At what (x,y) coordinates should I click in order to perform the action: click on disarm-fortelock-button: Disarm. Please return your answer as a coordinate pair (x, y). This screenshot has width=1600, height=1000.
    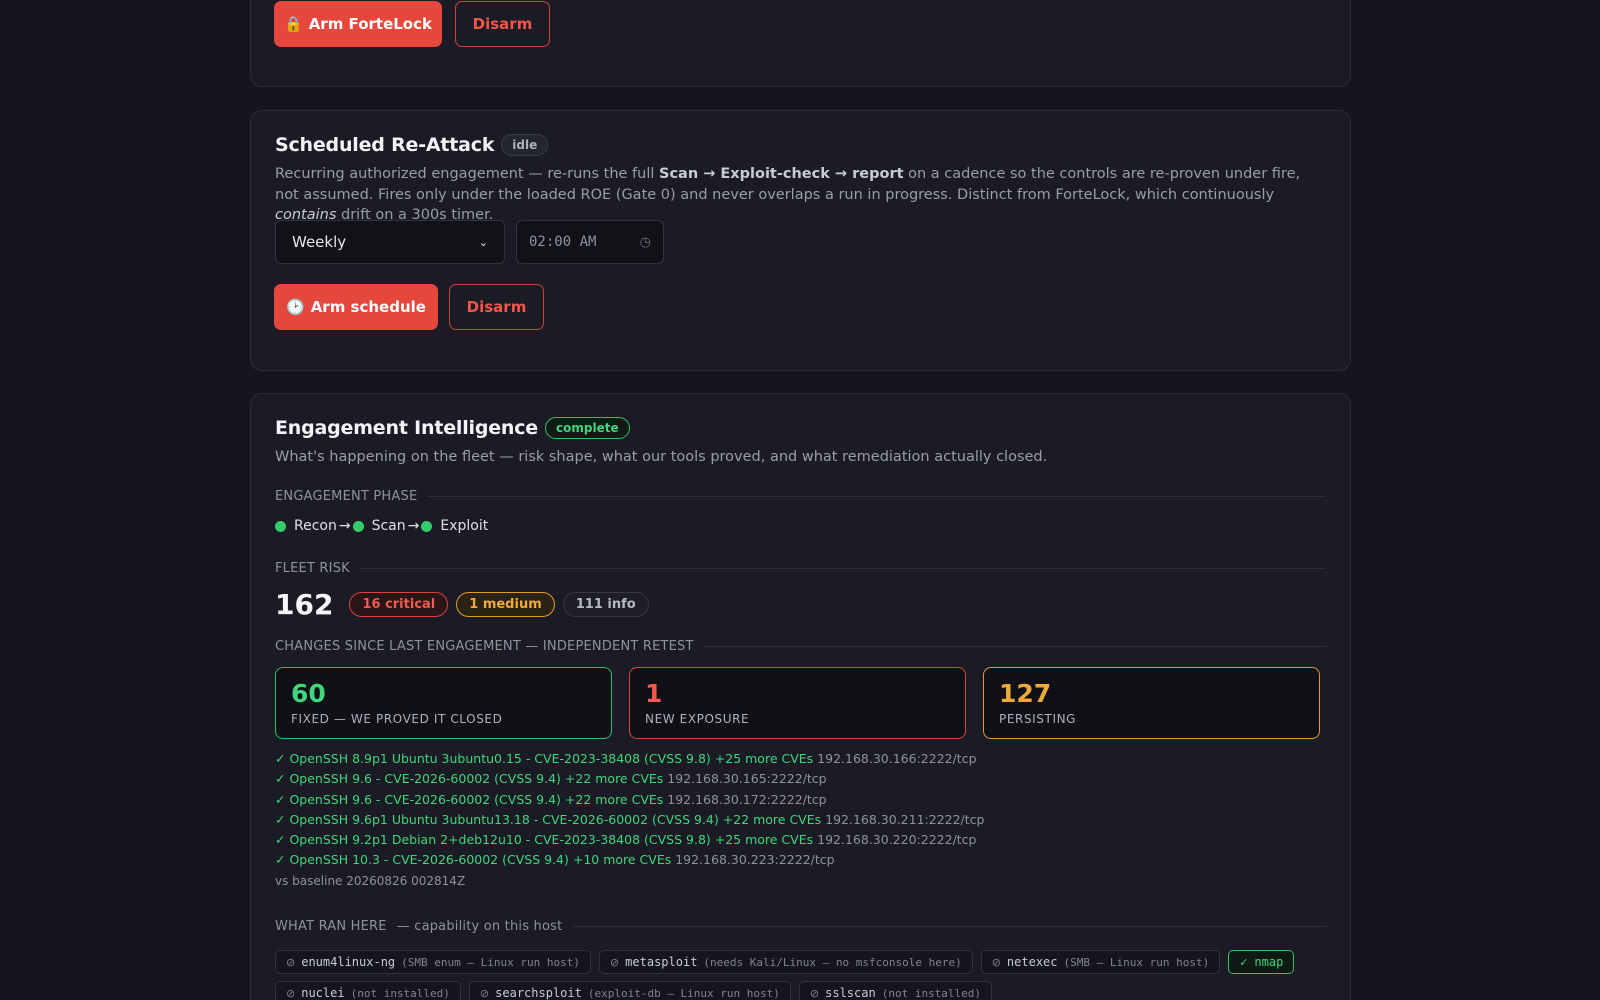
    Looking at the image, I should click on (502, 24).